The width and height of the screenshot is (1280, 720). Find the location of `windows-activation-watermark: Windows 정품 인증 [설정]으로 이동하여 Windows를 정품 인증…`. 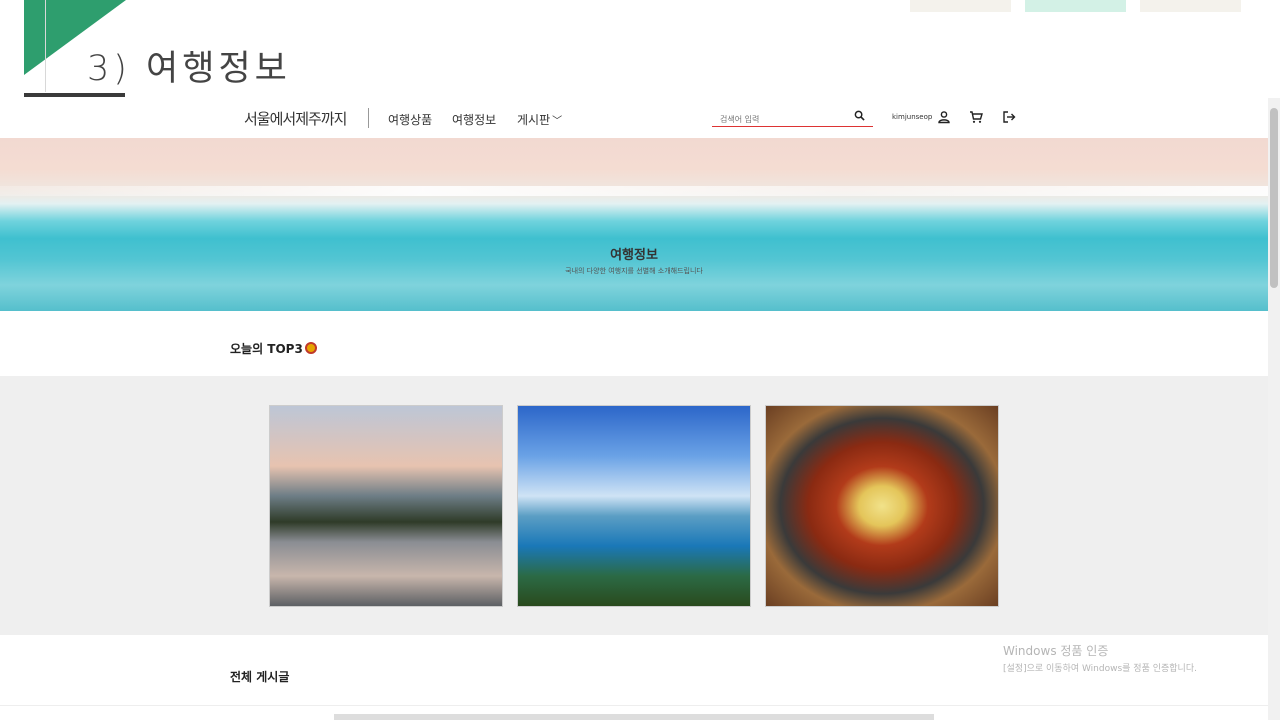

windows-activation-watermark: Windows 정품 인증 [설정]으로 이동하여 Windows를 정품 인증… is located at coordinates (1100, 658).